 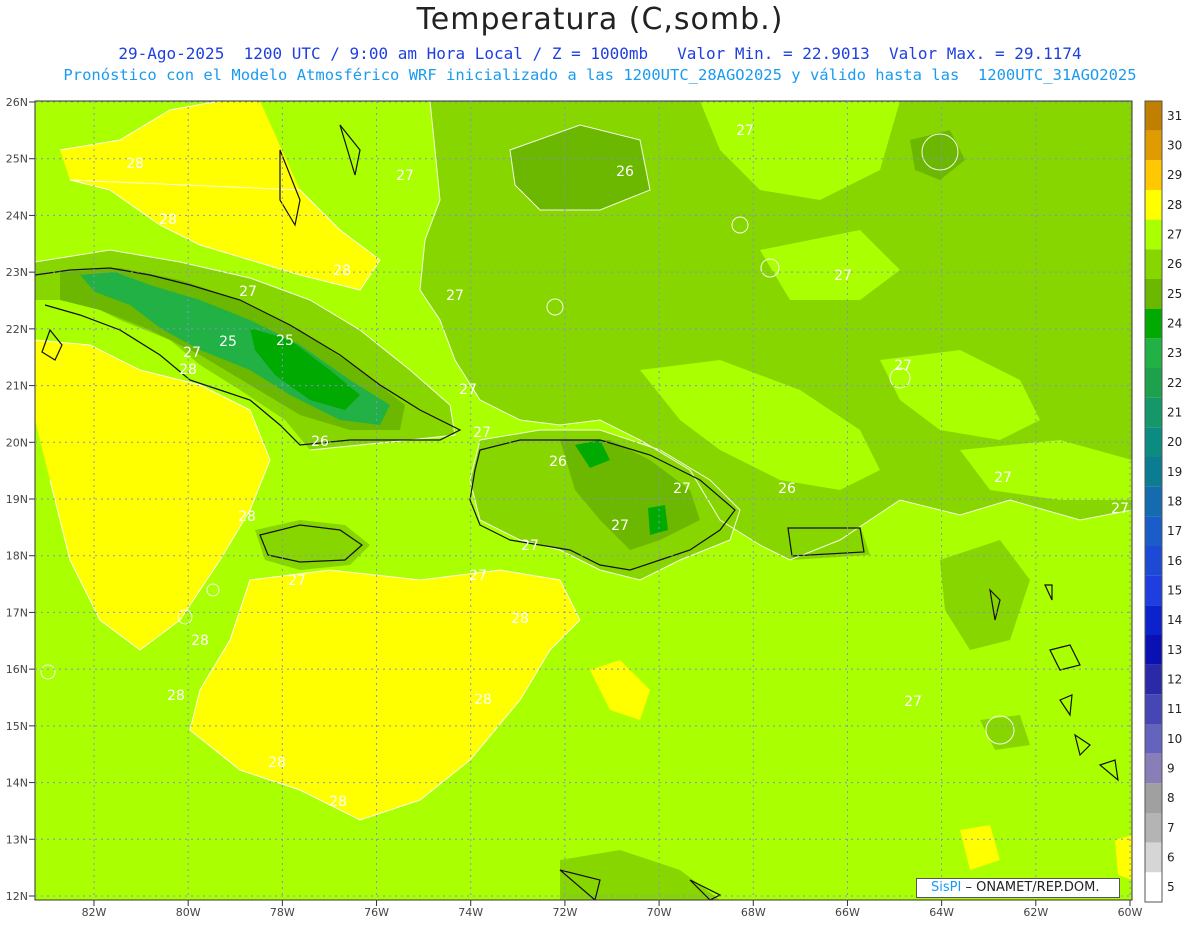 What do you see at coordinates (1032, 887) in the screenshot?
I see `credit-org: – ONAMET/REP.DOM.` at bounding box center [1032, 887].